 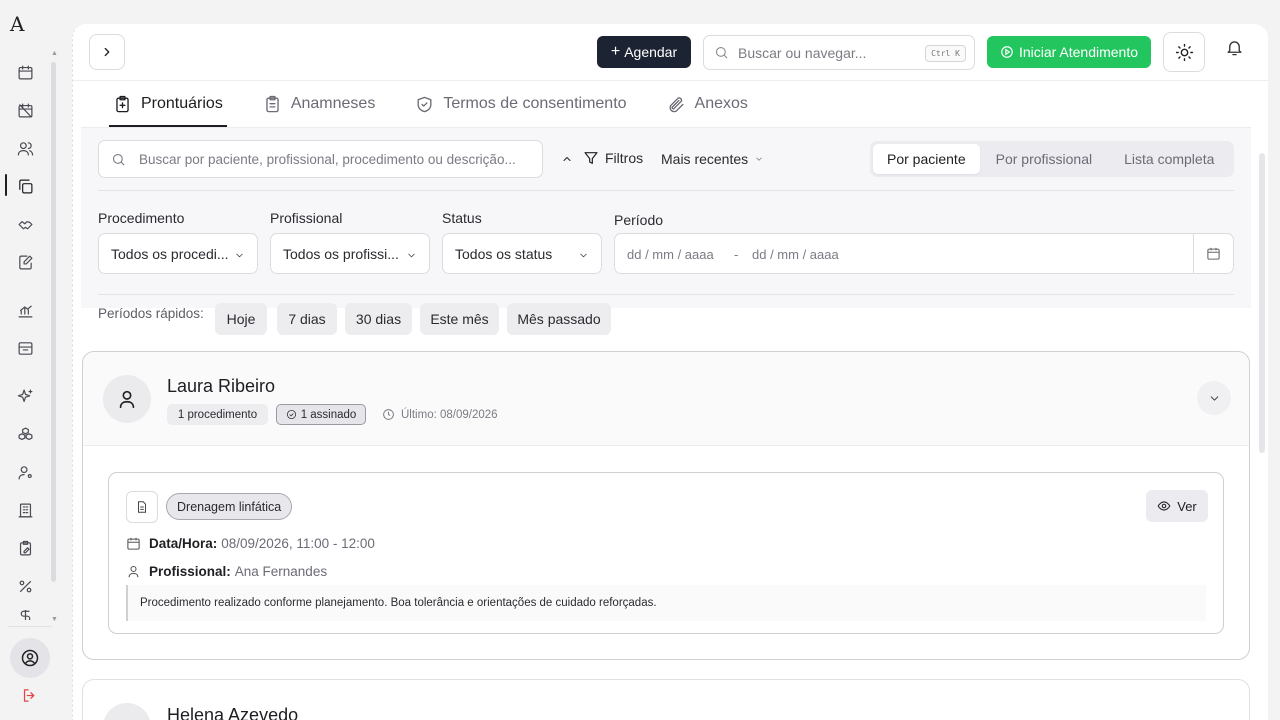 I want to click on play-circle-icon, so click(x=1007, y=52).